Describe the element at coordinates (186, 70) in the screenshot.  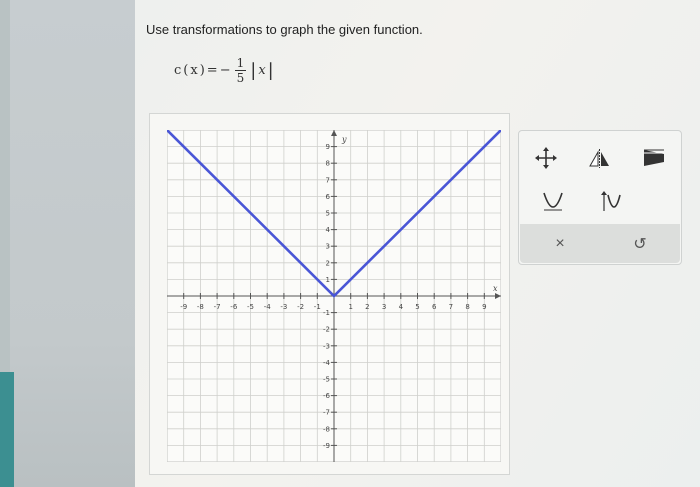
I see `paren-open: (` at that location.